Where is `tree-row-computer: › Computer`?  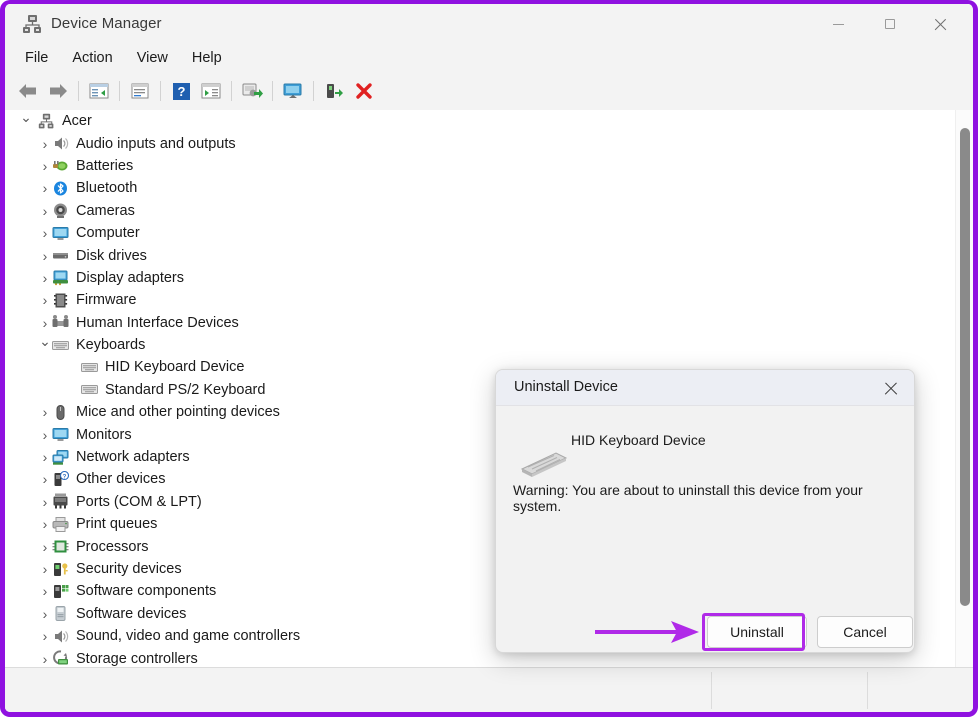
tree-row-computer: › Computer is located at coordinates (480, 233).